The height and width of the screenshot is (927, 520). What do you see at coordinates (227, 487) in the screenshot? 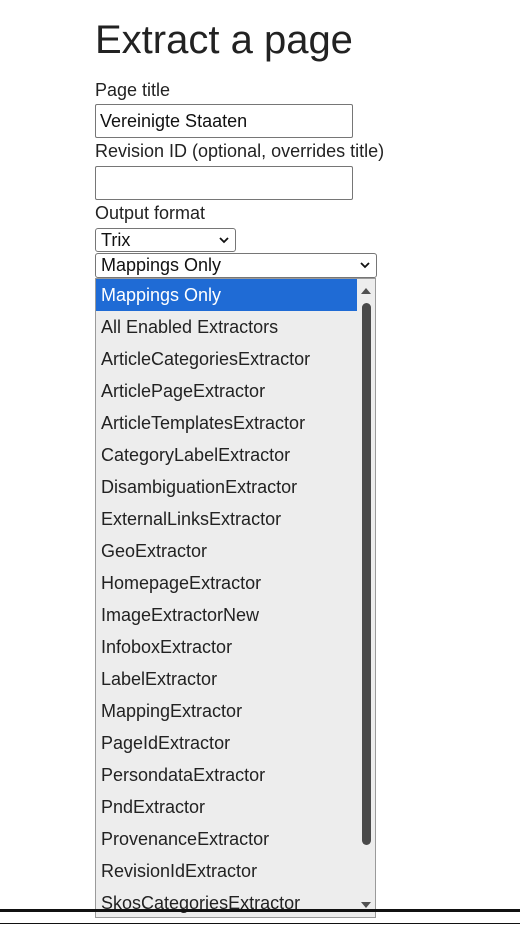
I see `dropdown-option: DisambiguationExtractor` at bounding box center [227, 487].